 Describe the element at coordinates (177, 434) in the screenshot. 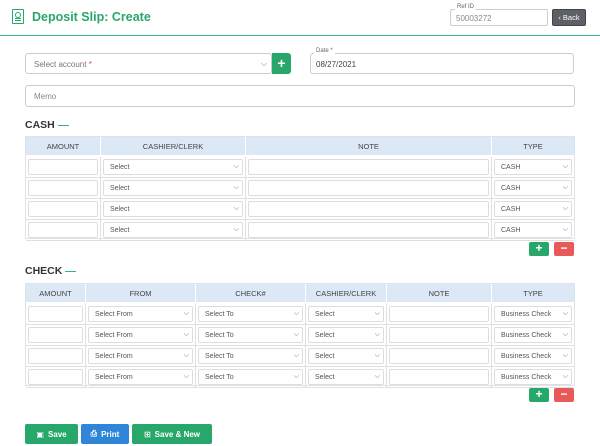

I see `save-and-new-button-label: Save & New` at that location.